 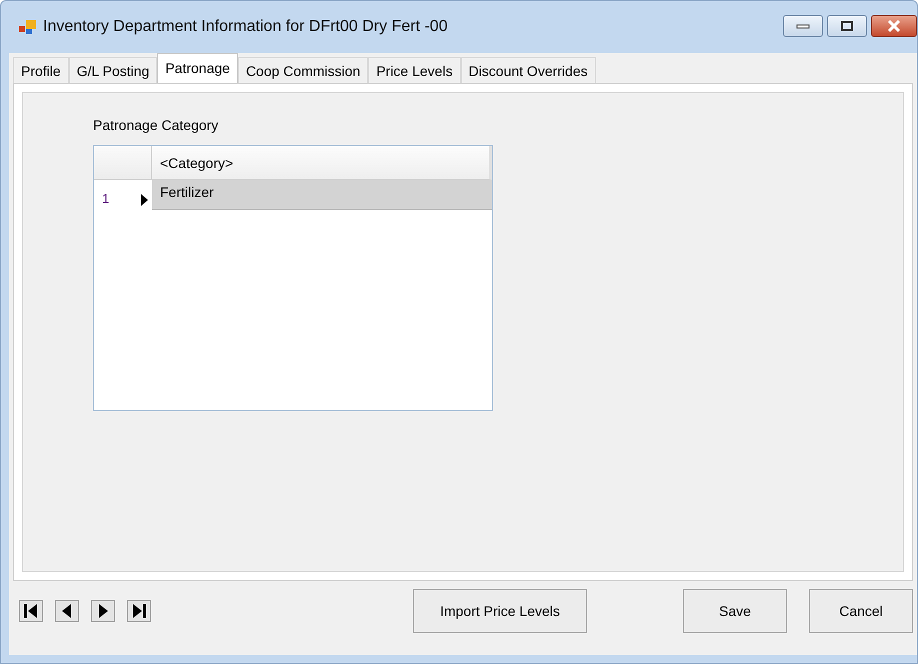 I want to click on tab: Coop Commission, so click(x=303, y=70).